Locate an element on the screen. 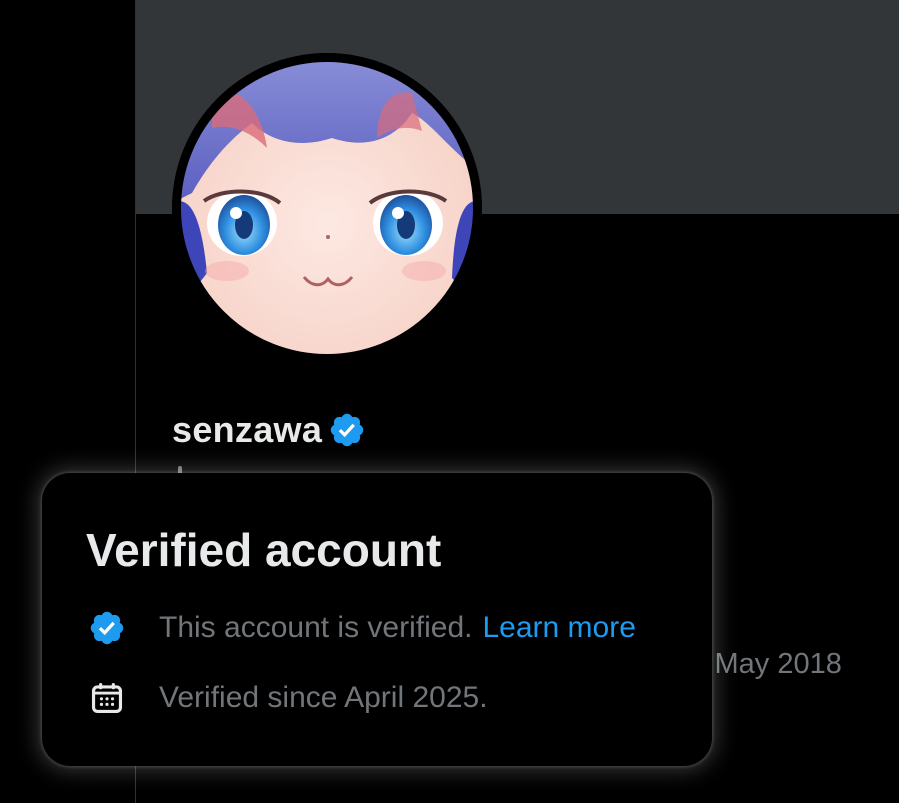 The height and width of the screenshot is (803, 899). avatar-illustration is located at coordinates (327, 208).